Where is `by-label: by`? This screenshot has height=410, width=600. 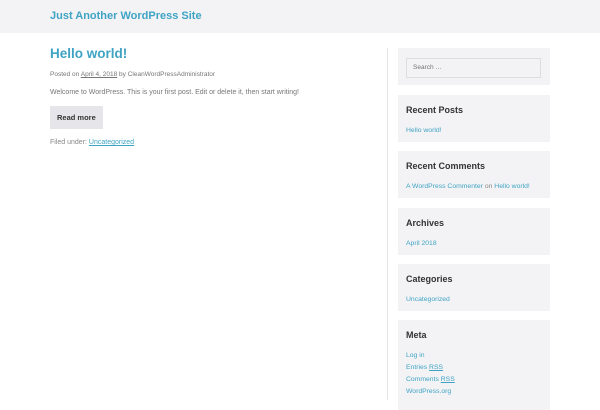 by-label: by is located at coordinates (122, 74).